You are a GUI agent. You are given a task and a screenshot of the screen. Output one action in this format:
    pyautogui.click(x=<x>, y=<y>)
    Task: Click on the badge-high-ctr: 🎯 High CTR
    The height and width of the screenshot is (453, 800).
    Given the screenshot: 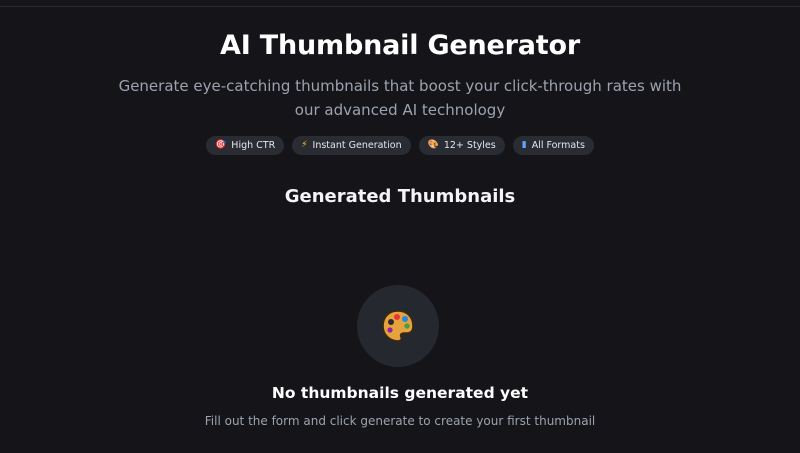 What is the action you would take?
    pyautogui.click(x=245, y=145)
    